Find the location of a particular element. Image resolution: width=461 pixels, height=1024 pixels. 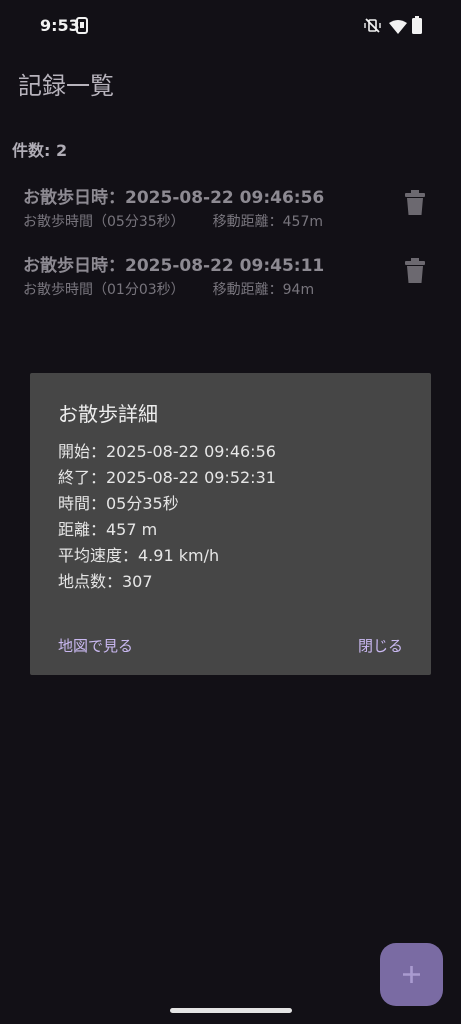

record-duration: お散歩時間（01分03秒） is located at coordinates (104, 290).